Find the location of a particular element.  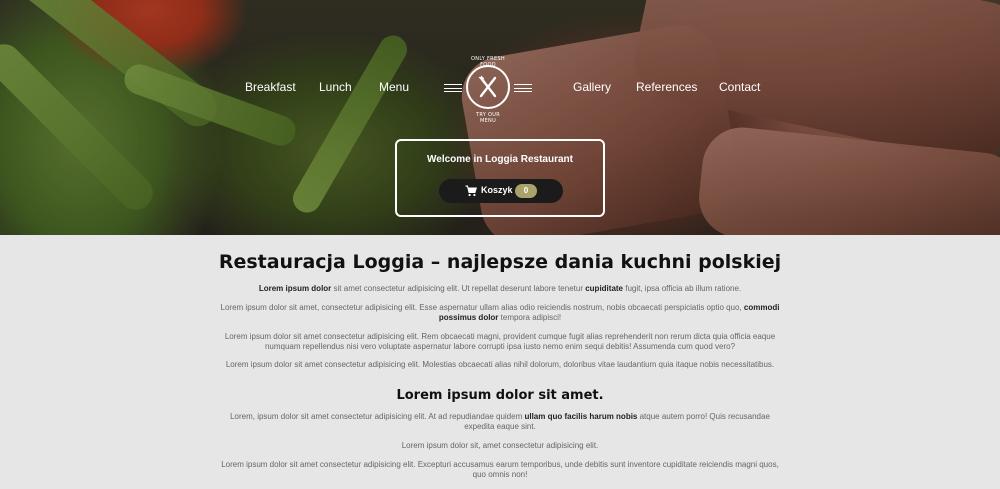

restaurant-logo is located at coordinates (488, 87).